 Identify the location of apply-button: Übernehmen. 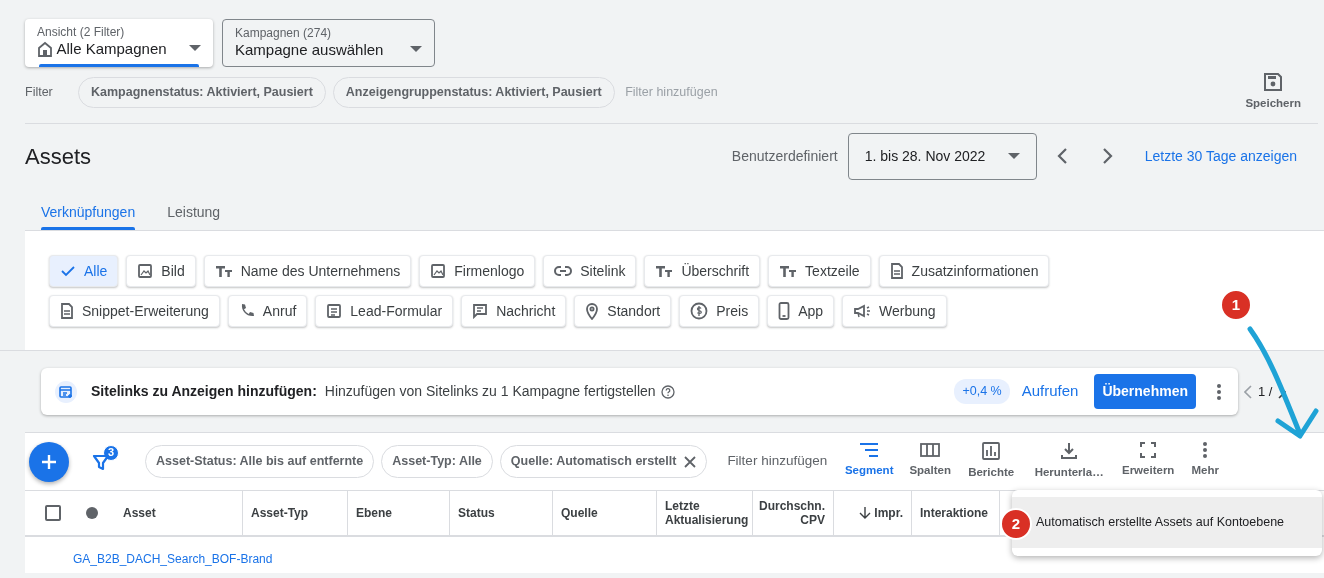
(1145, 391).